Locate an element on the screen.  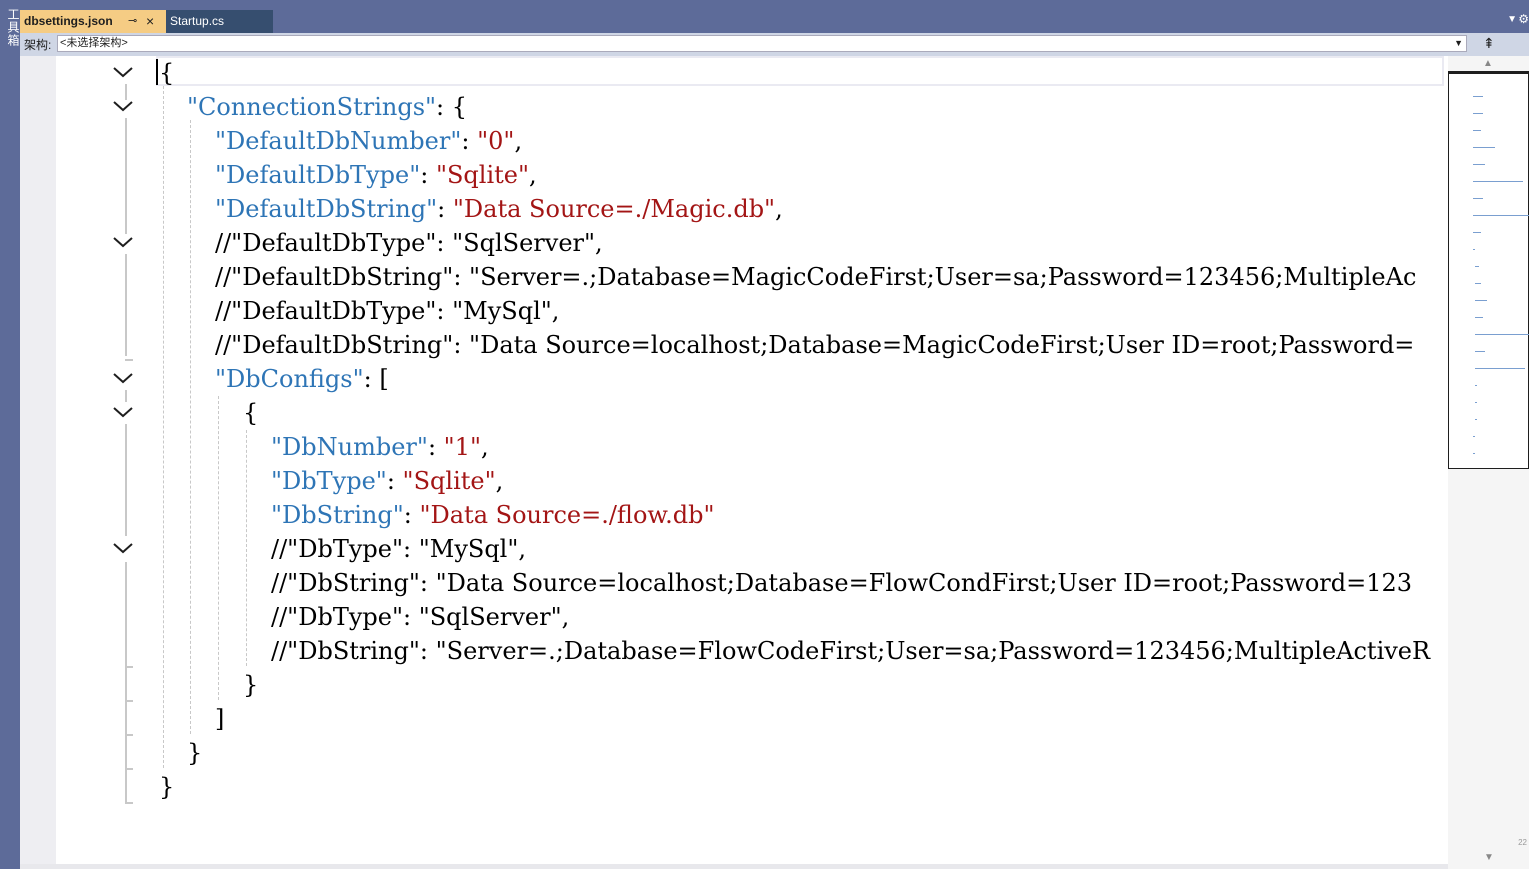
code-line: "DbConfigs": [ is located at coordinates (302, 379).